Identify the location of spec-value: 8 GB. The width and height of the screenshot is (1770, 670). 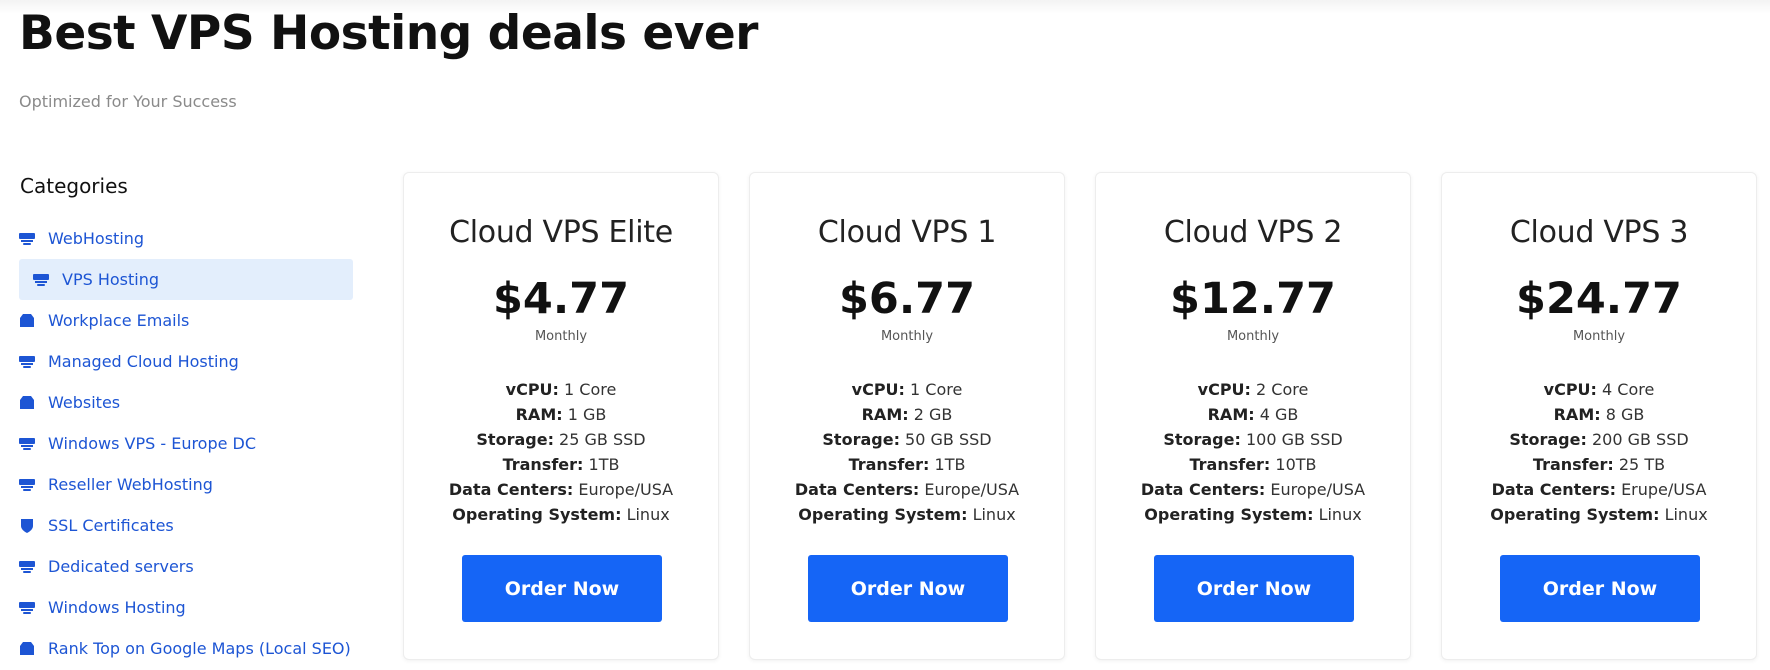
(1622, 414).